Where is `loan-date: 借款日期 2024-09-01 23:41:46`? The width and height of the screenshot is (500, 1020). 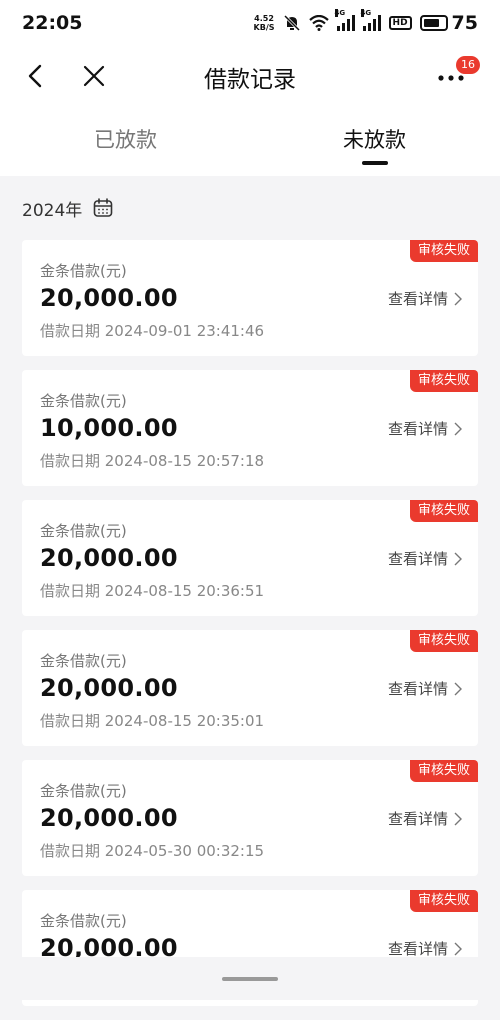 loan-date: 借款日期 2024-09-01 23:41:46 is located at coordinates (152, 331).